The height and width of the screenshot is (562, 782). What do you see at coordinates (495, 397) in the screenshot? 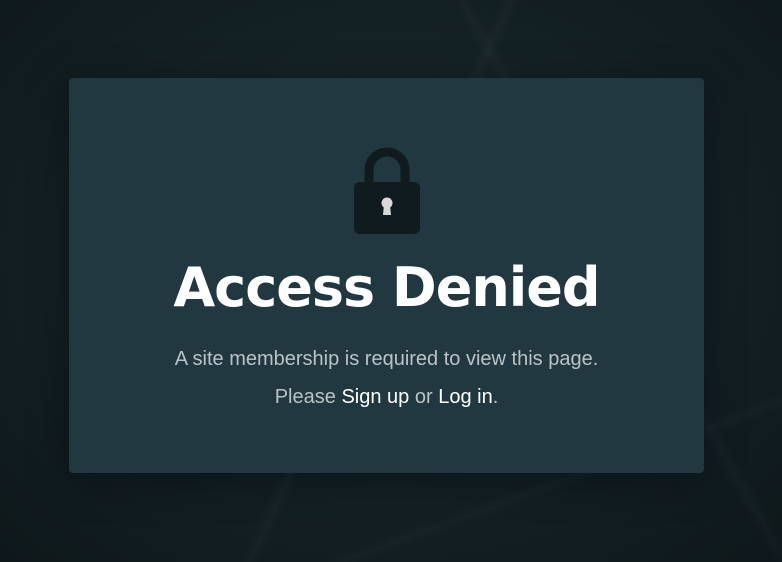
I see `message-period: .` at bounding box center [495, 397].